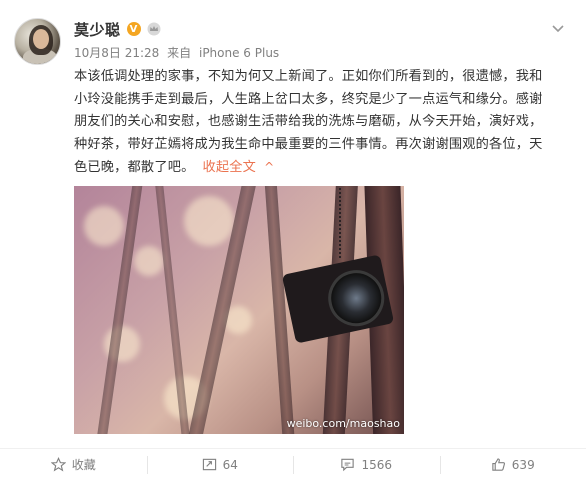 The width and height of the screenshot is (586, 480). I want to click on verified-badge-icon: V, so click(133, 29).